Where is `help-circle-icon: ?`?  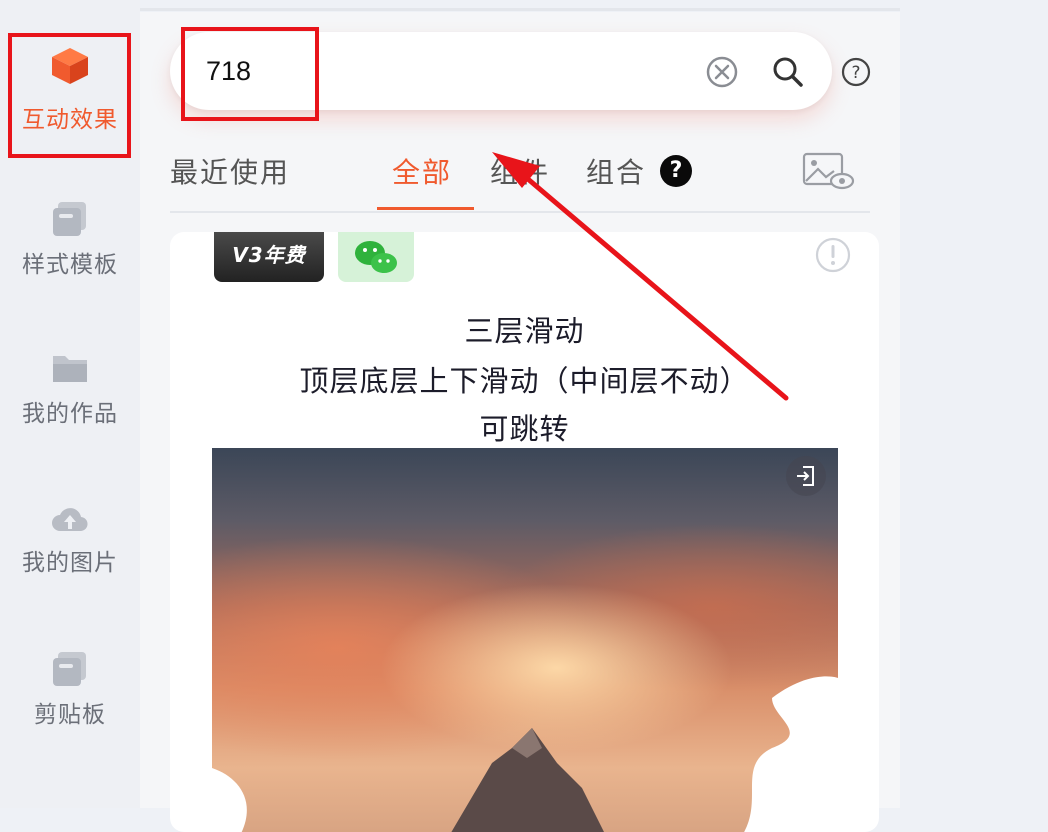
help-circle-icon: ? is located at coordinates (856, 72).